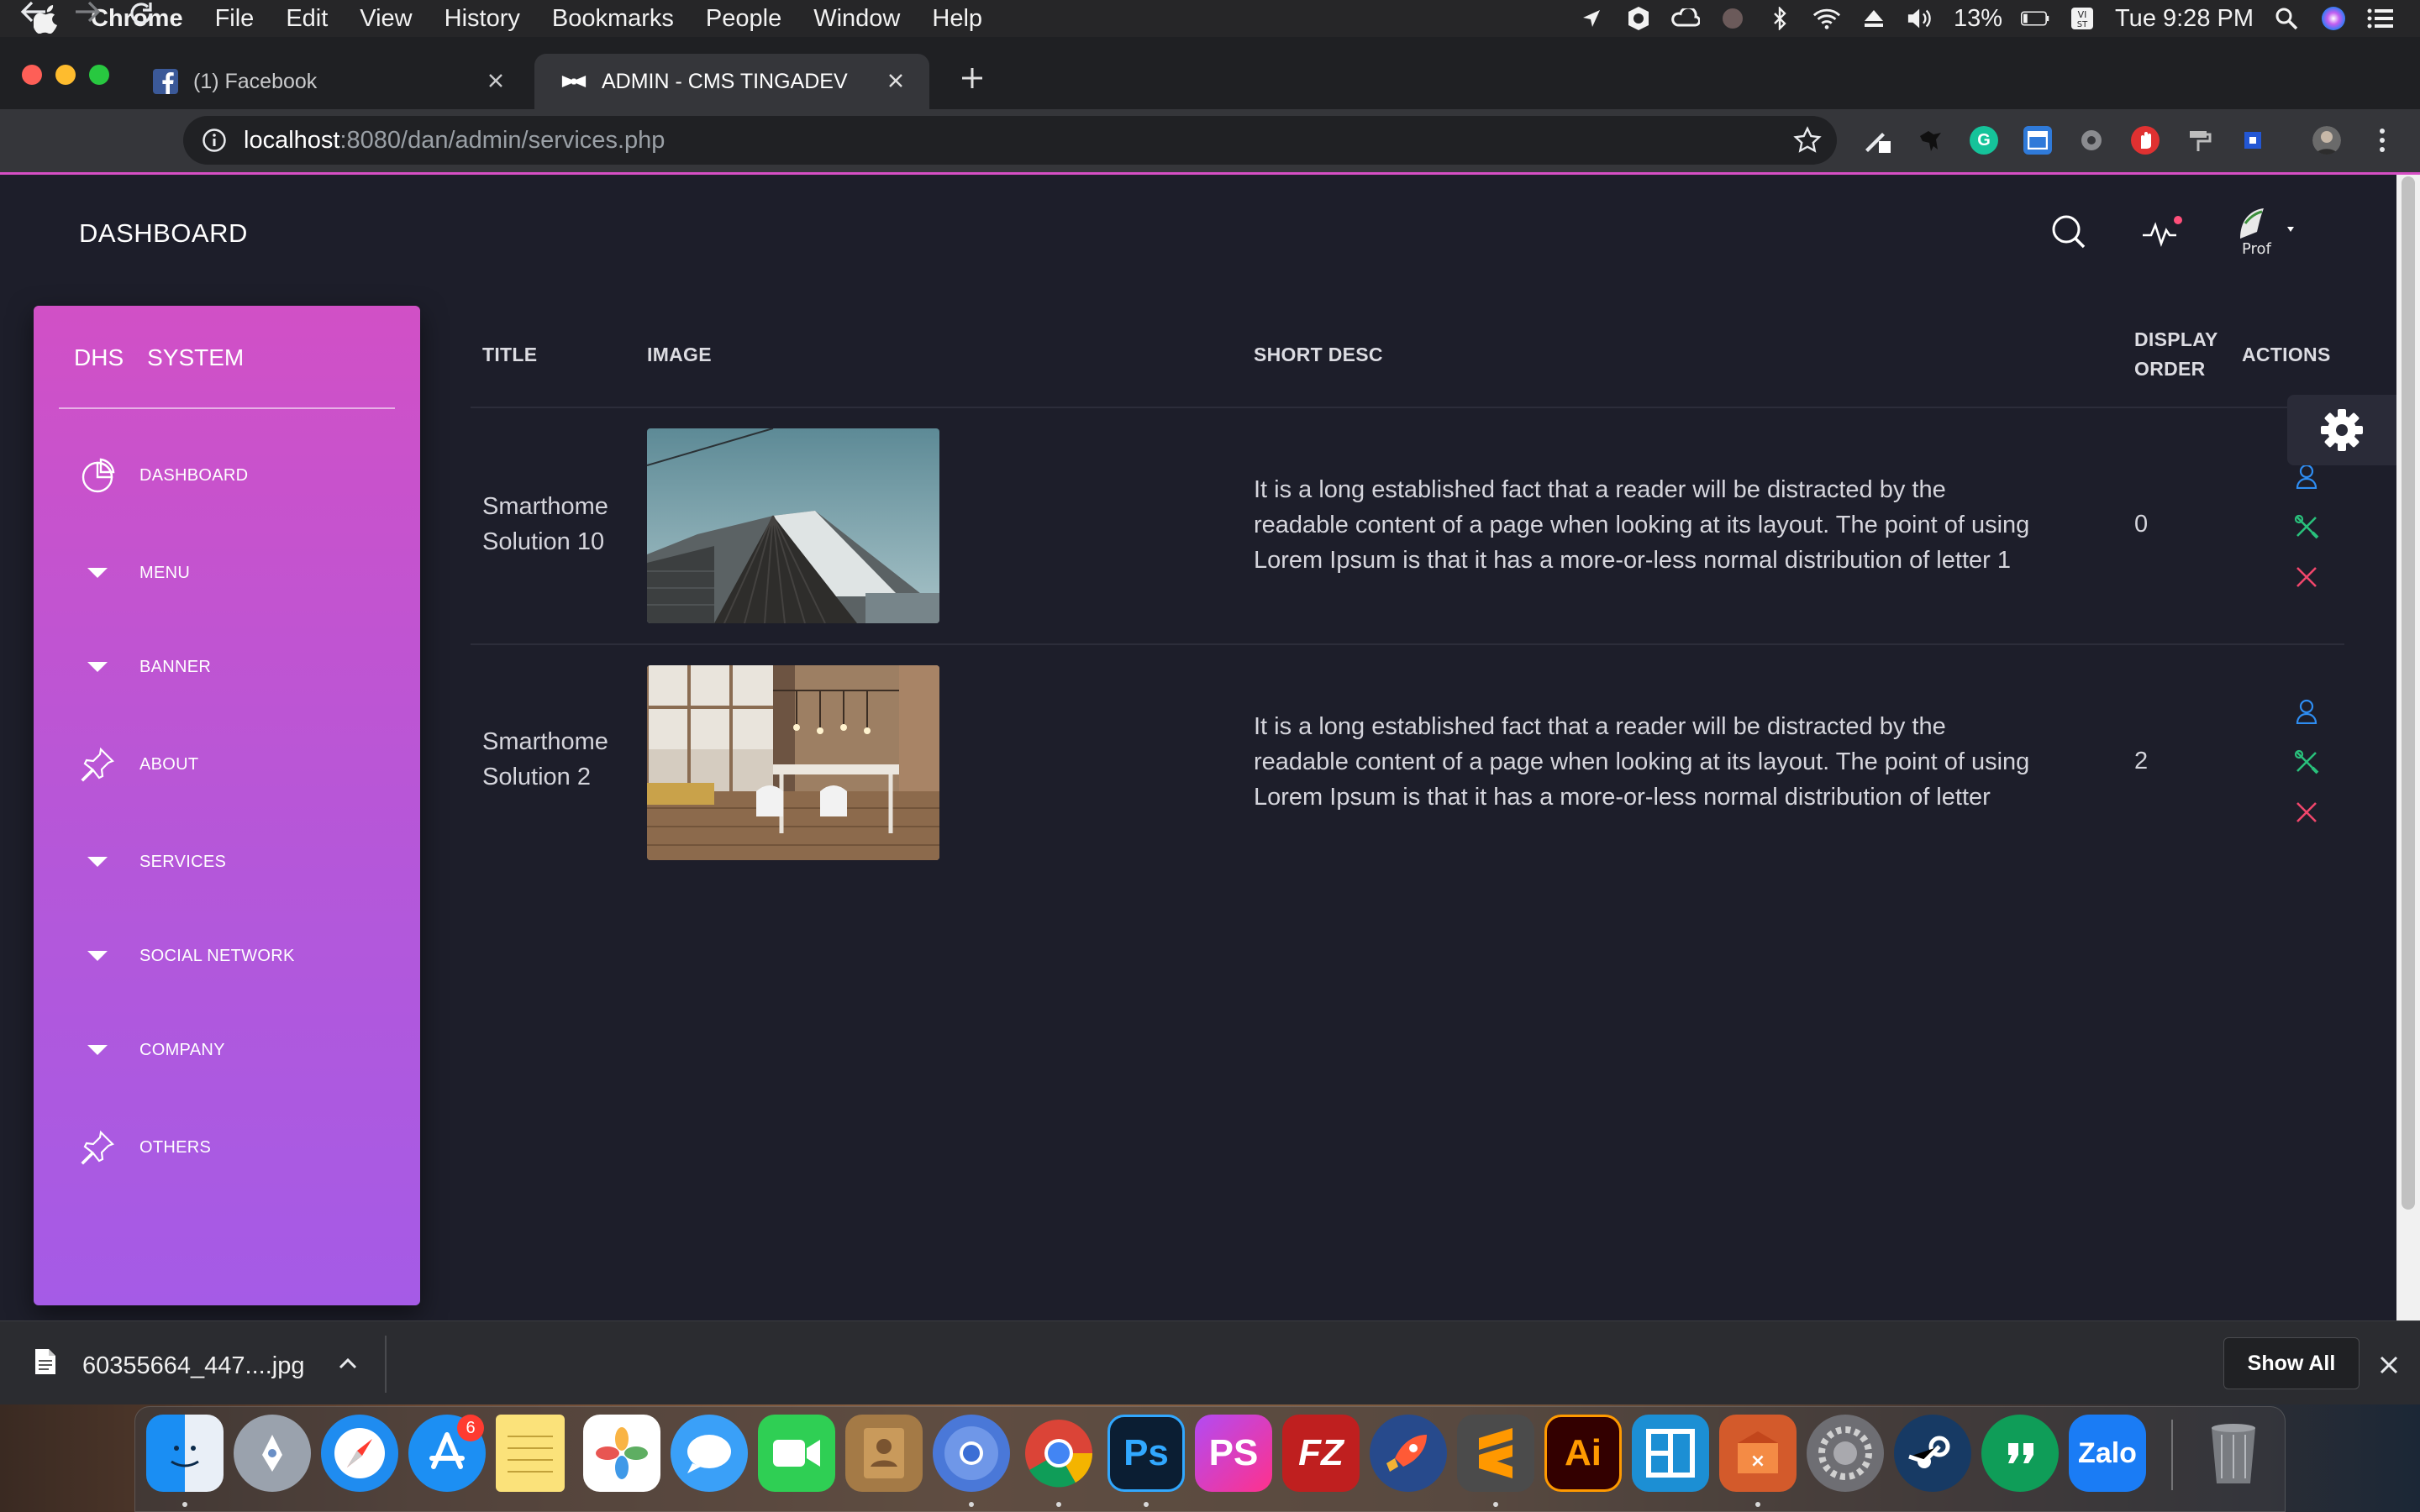 This screenshot has height=1512, width=2420. Describe the element at coordinates (1408, 1453) in the screenshot. I see `dock-rocket-icon` at that location.